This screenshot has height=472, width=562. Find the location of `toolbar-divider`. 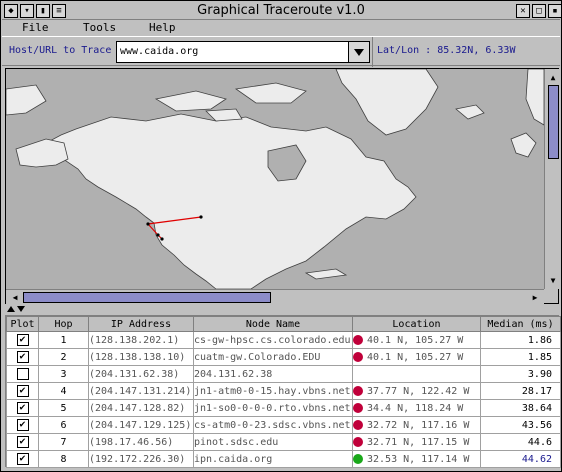

toolbar-divider is located at coordinates (372, 52).